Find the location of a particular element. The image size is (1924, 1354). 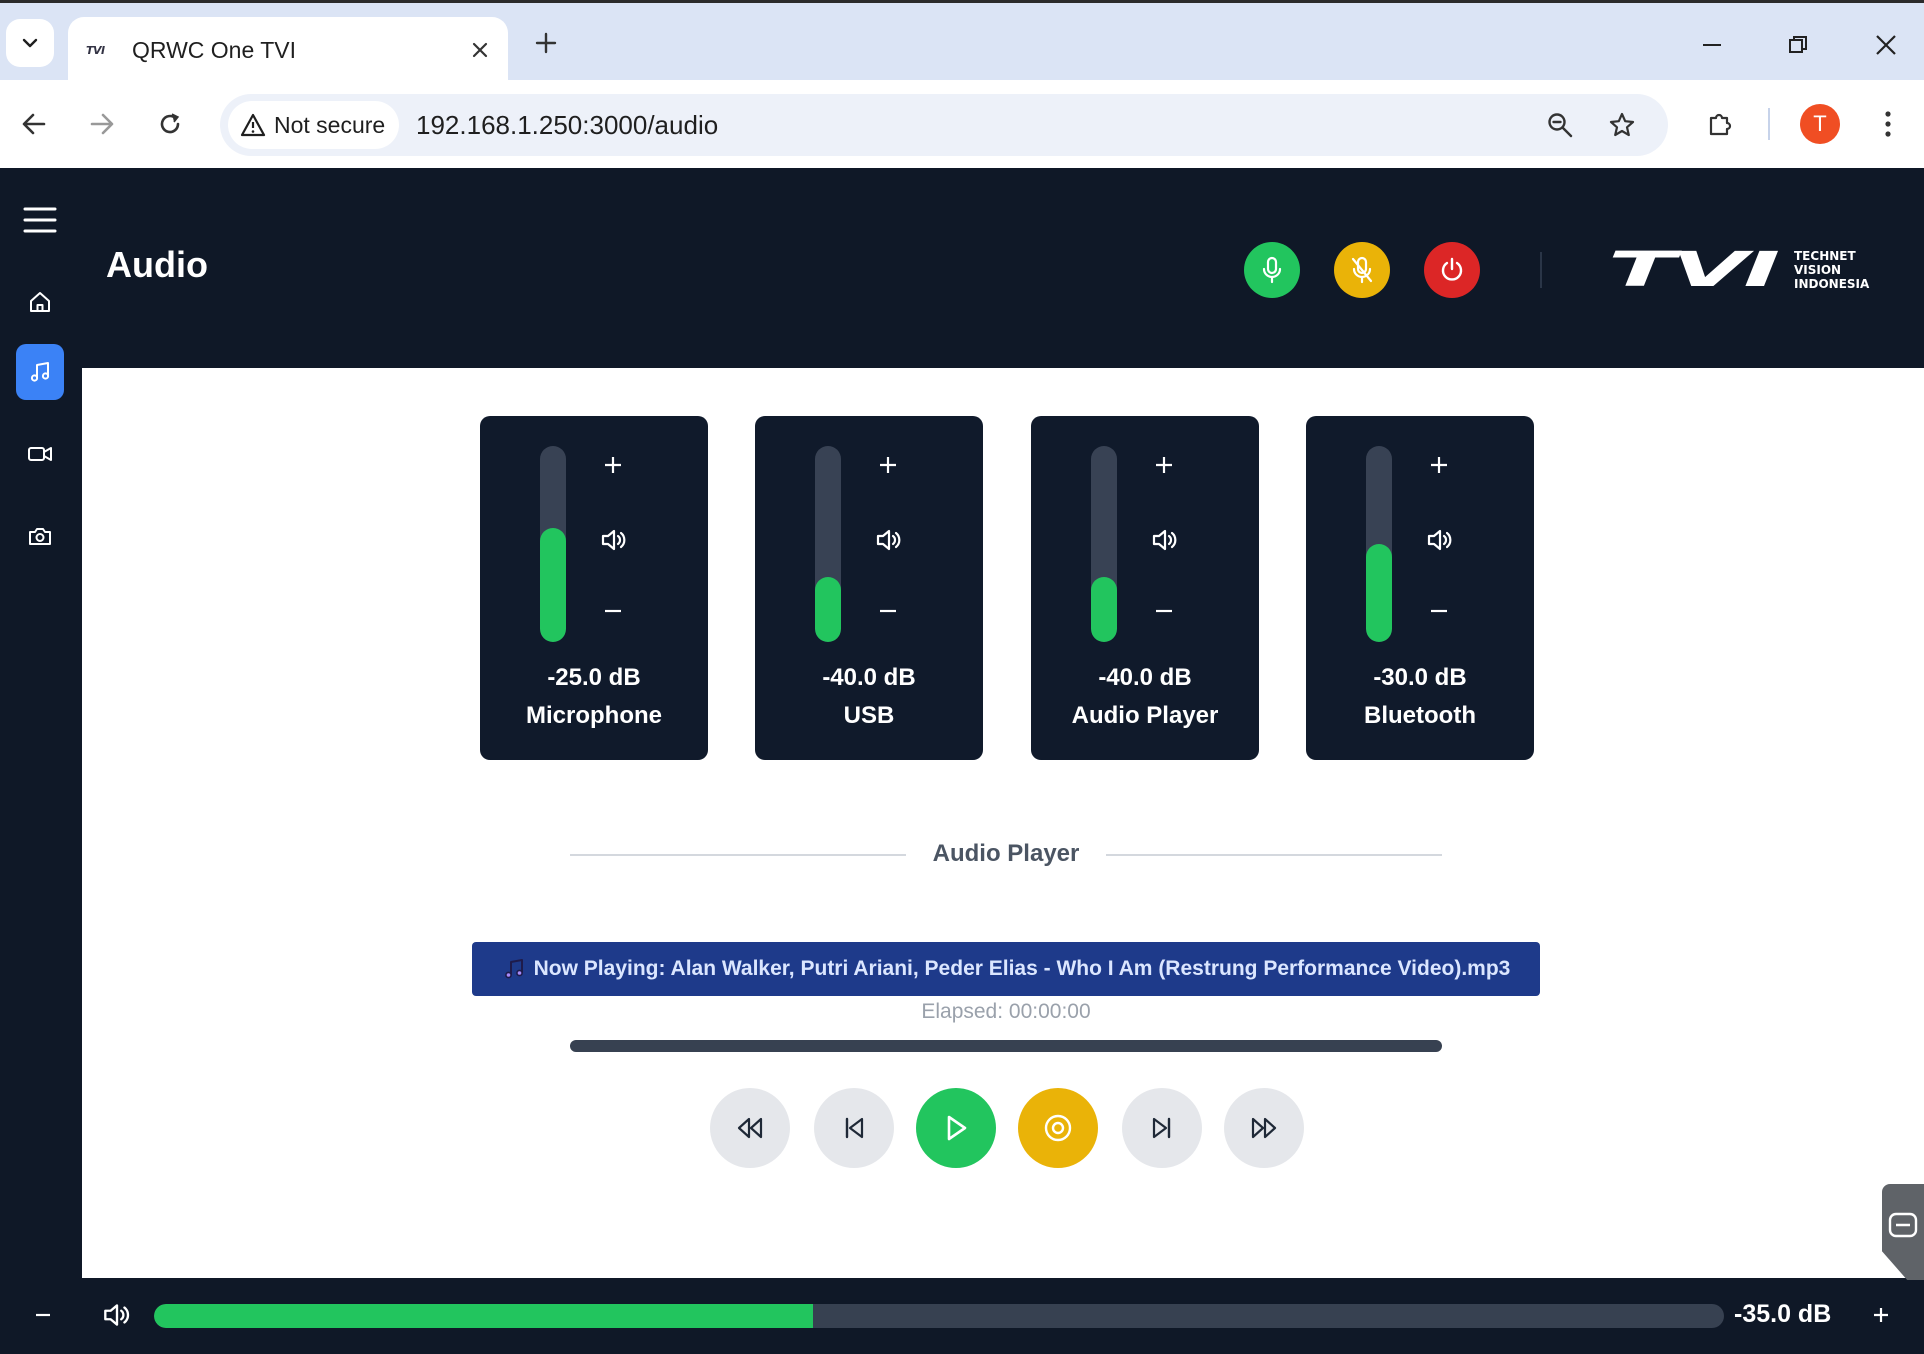

master-volume-slider is located at coordinates (939, 1316).